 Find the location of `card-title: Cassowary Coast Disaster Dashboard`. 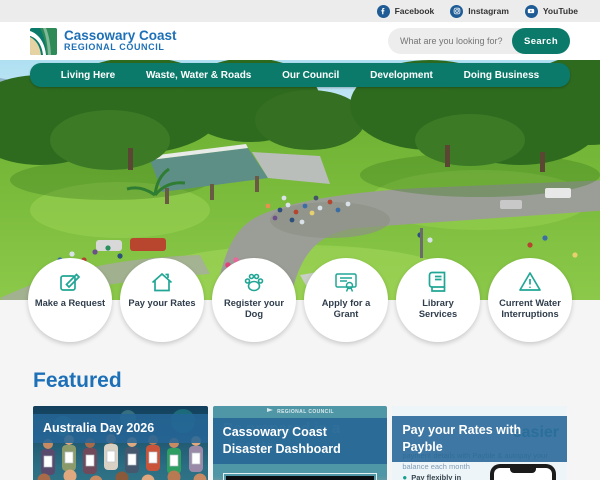

card-title: Cassowary Coast Disaster Dashboard is located at coordinates (300, 441).